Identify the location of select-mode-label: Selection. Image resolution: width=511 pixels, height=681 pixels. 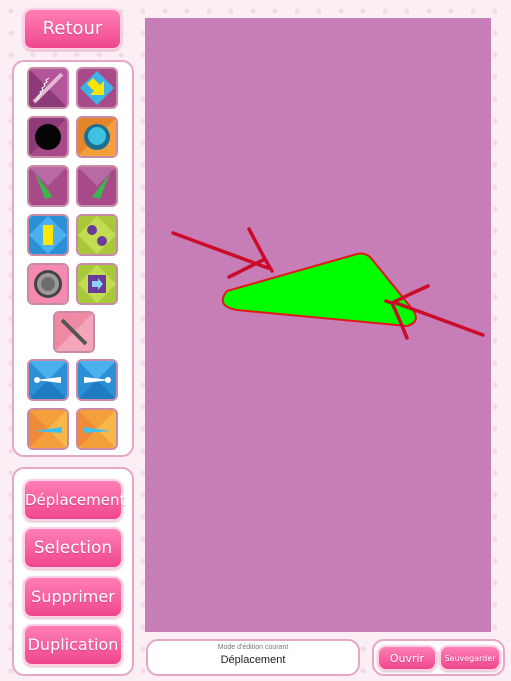
(73, 548).